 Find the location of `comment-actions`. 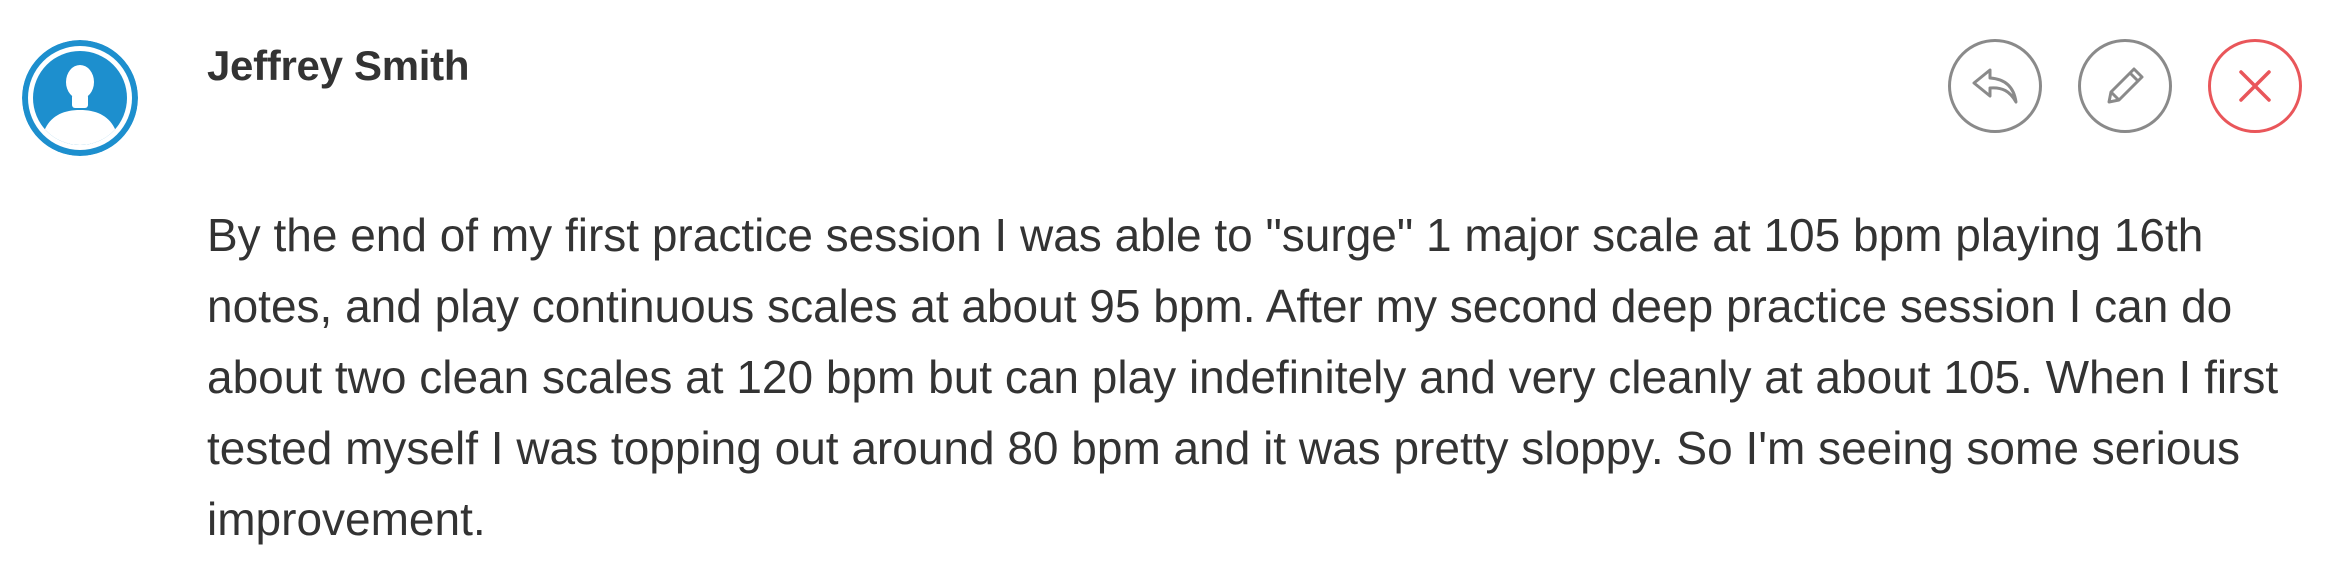

comment-actions is located at coordinates (2128, 89).